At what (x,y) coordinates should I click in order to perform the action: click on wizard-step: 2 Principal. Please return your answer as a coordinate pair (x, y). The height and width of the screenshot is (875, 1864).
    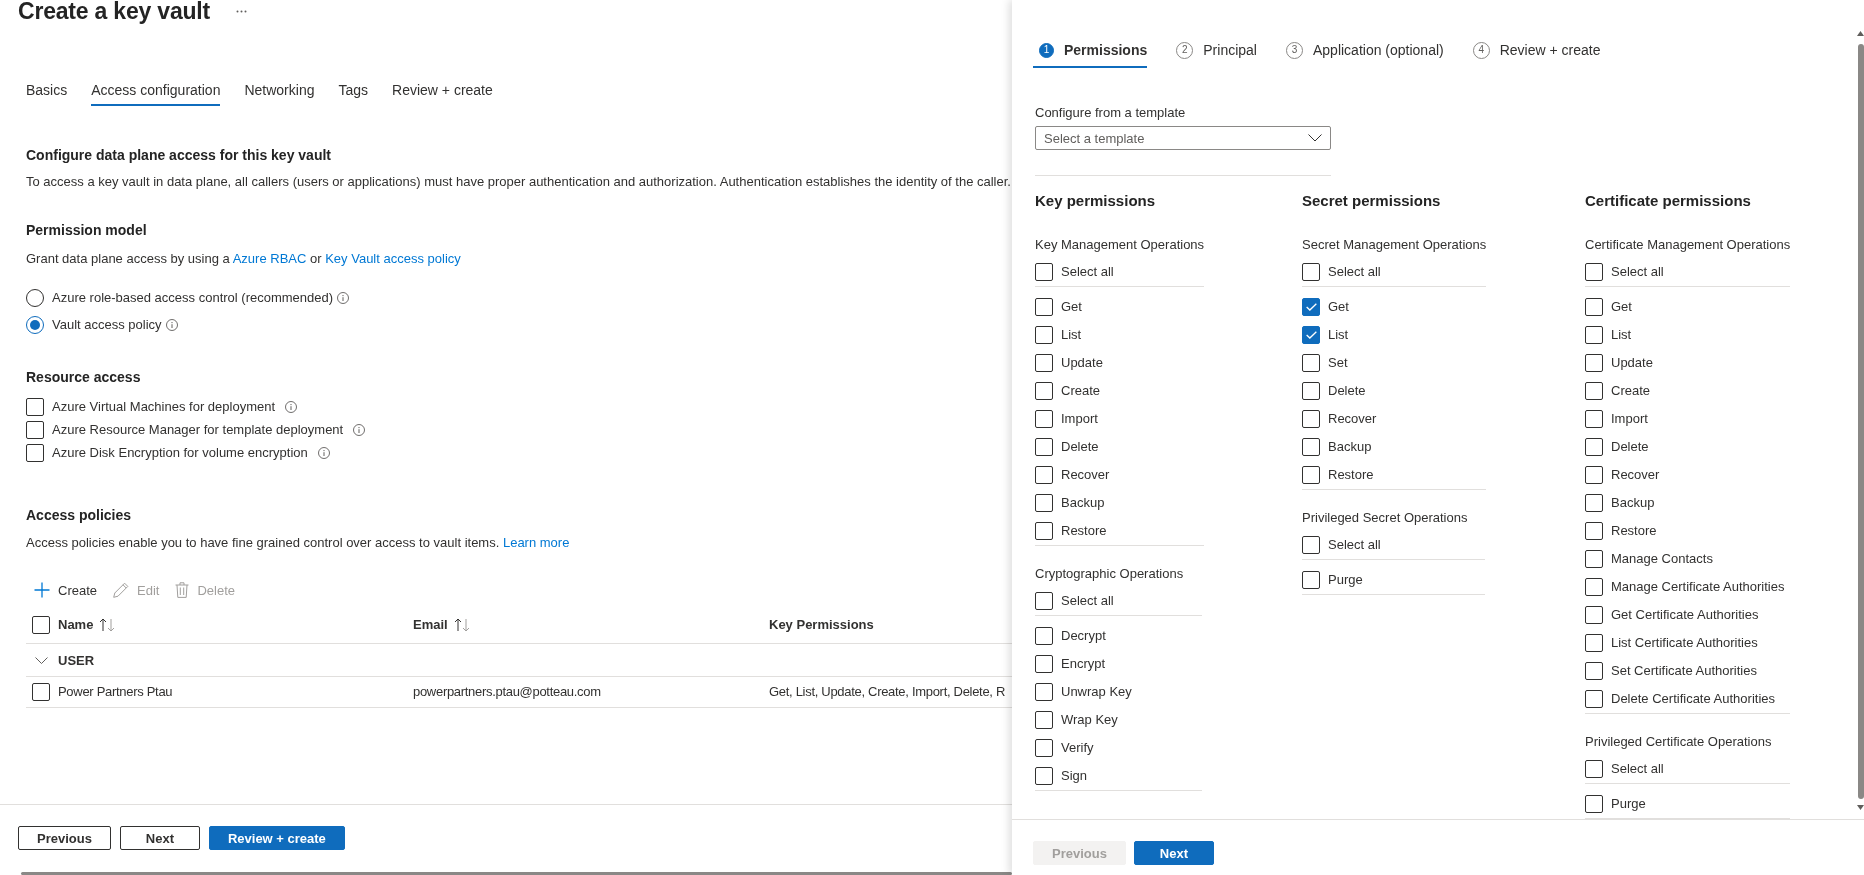
    Looking at the image, I should click on (1213, 54).